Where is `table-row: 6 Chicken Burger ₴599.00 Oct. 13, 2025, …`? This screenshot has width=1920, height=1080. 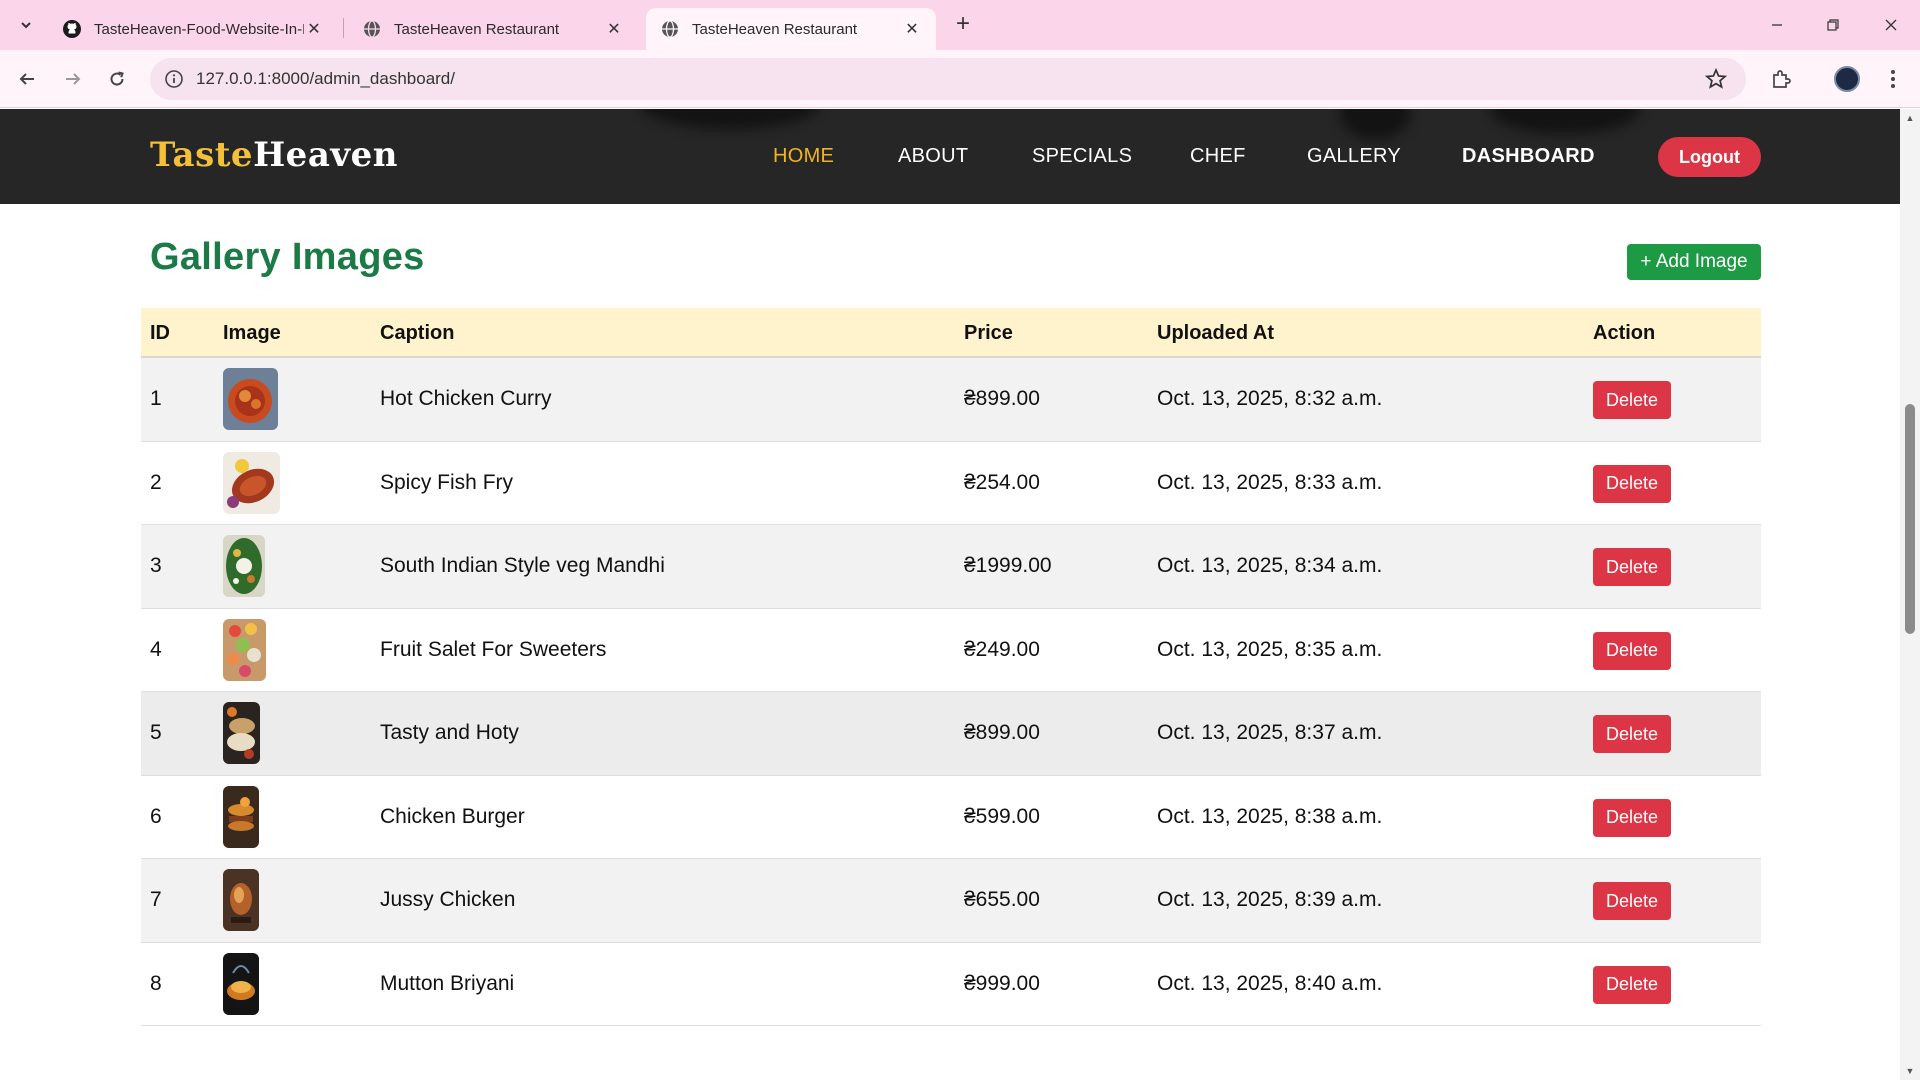 table-row: 6 Chicken Burger ₴599.00 Oct. 13, 2025, … is located at coordinates (951, 817).